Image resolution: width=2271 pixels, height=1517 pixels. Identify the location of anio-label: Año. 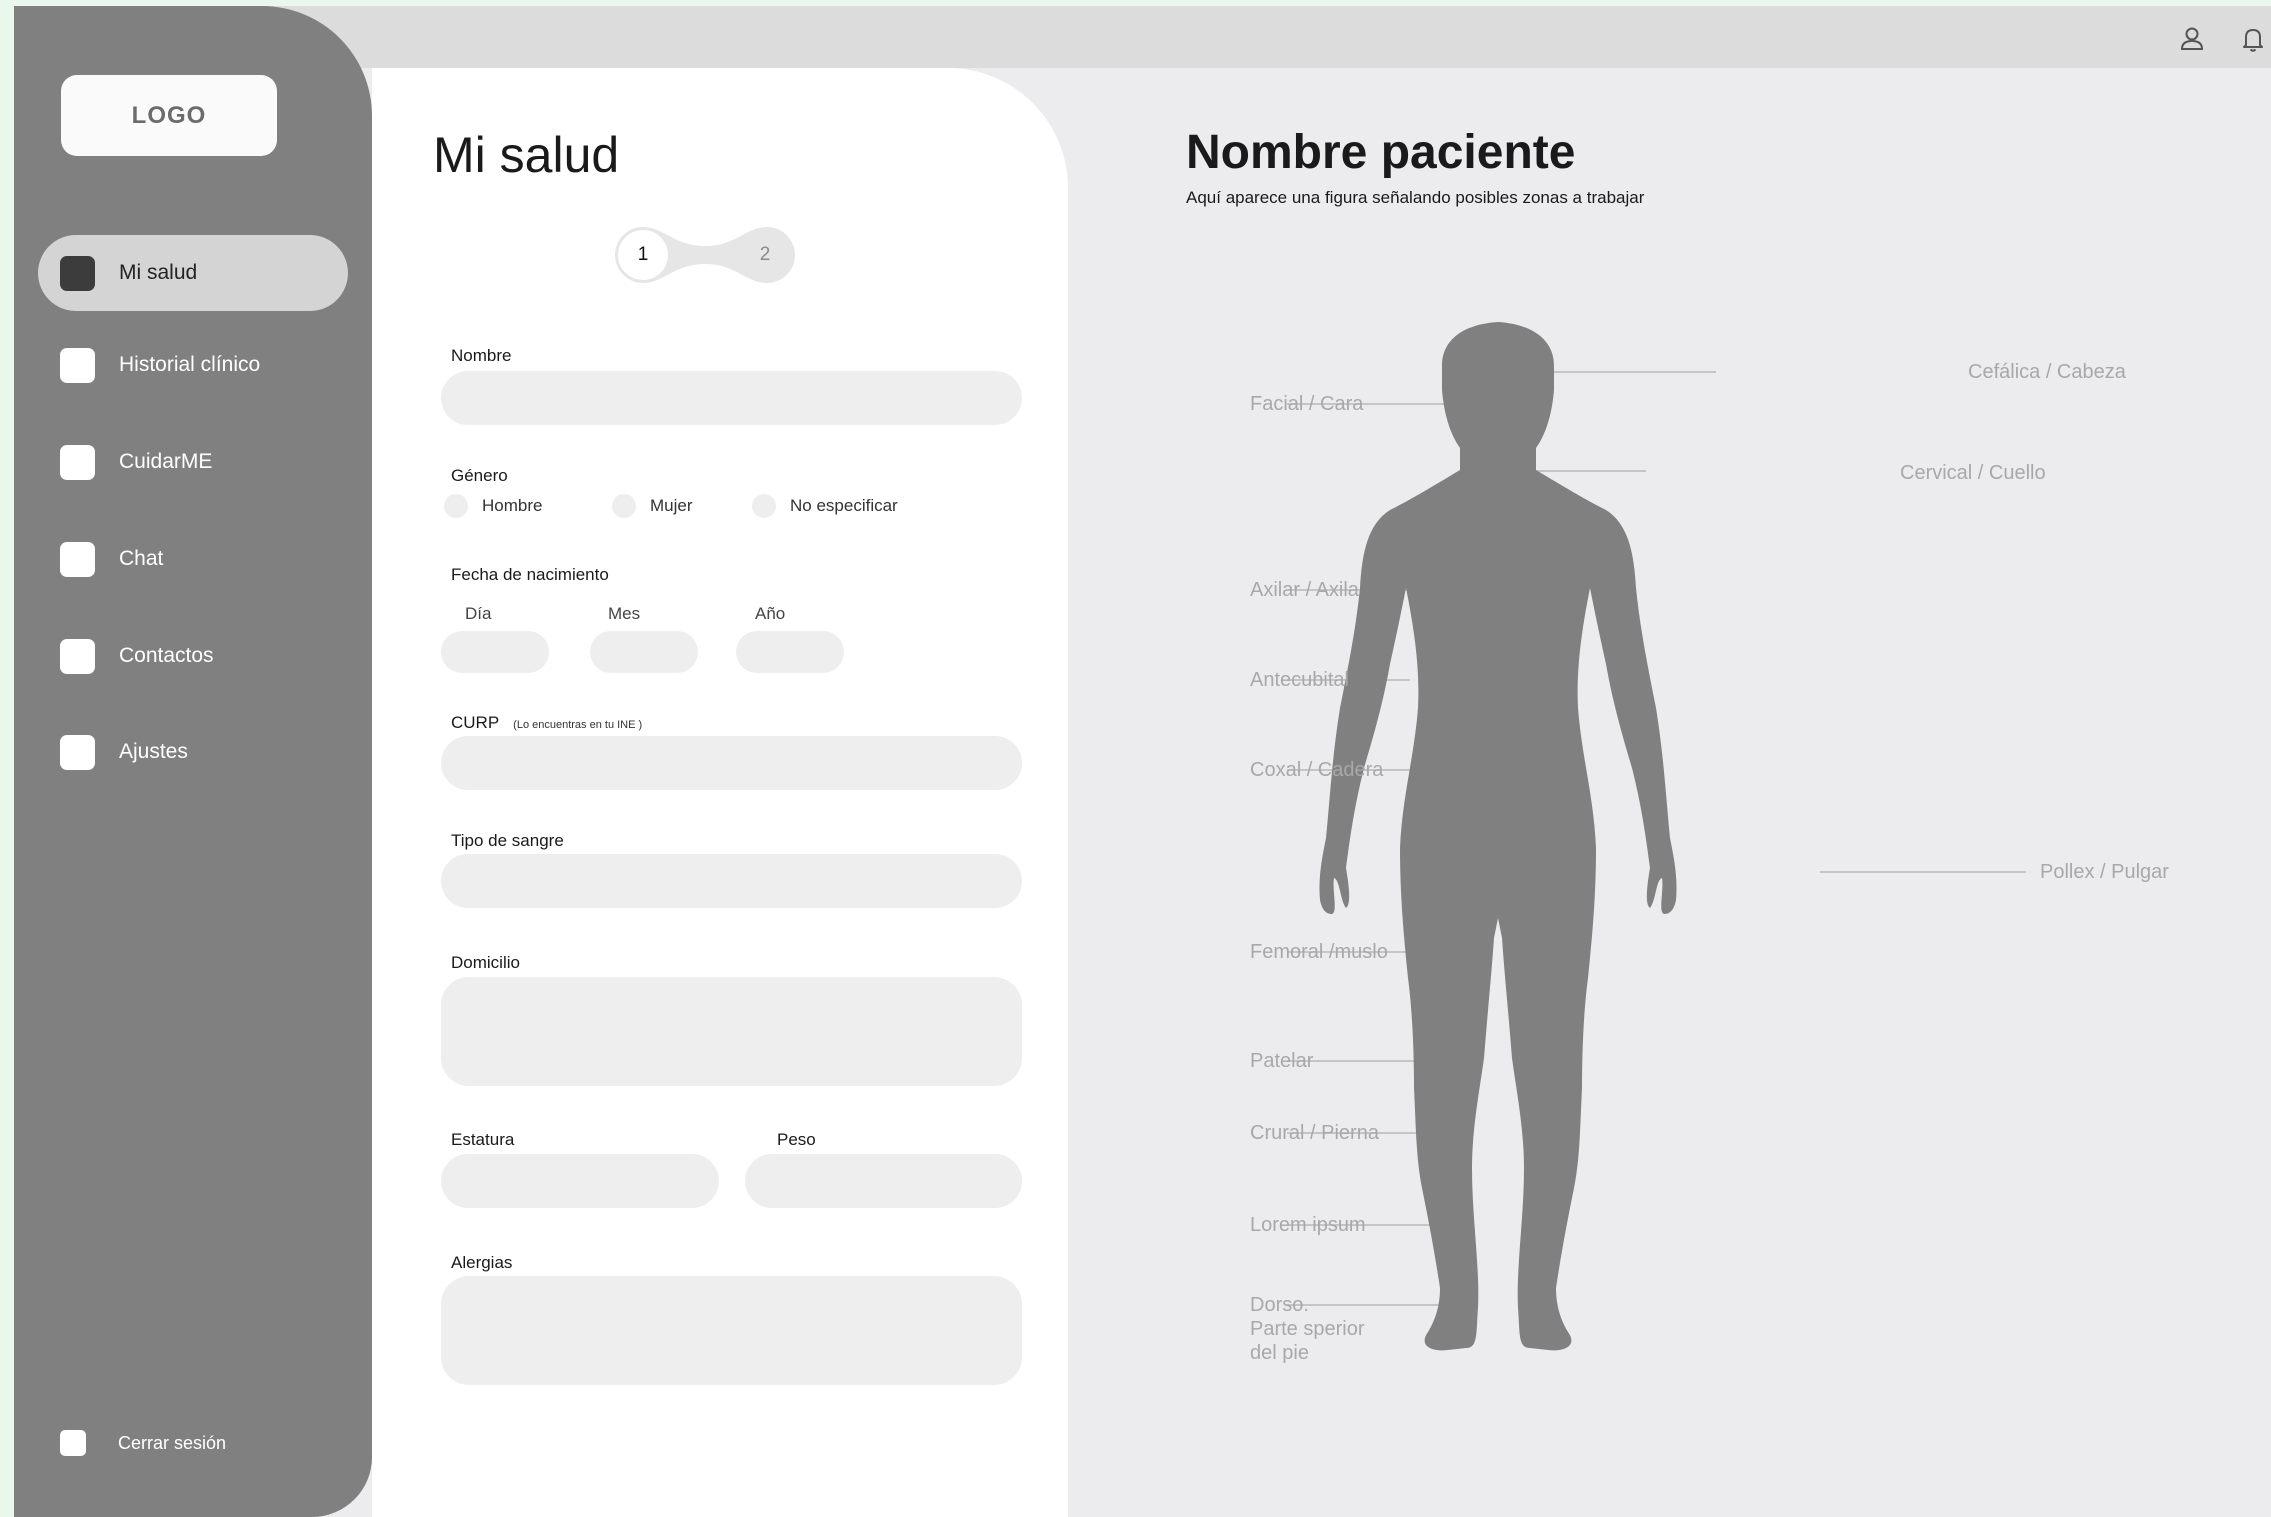
(770, 613).